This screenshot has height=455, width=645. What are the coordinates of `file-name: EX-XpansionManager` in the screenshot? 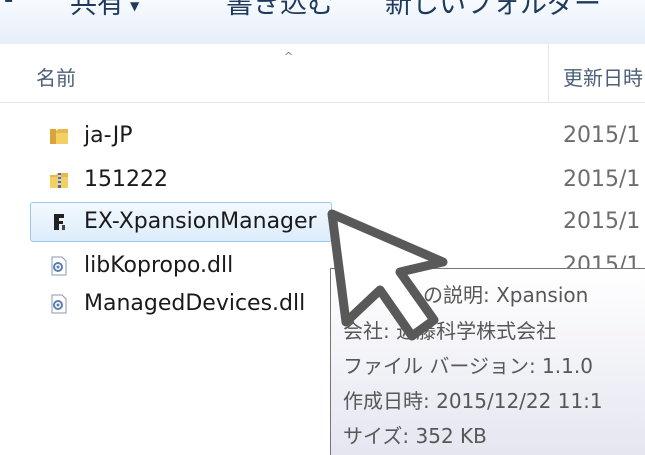 It's located at (200, 221).